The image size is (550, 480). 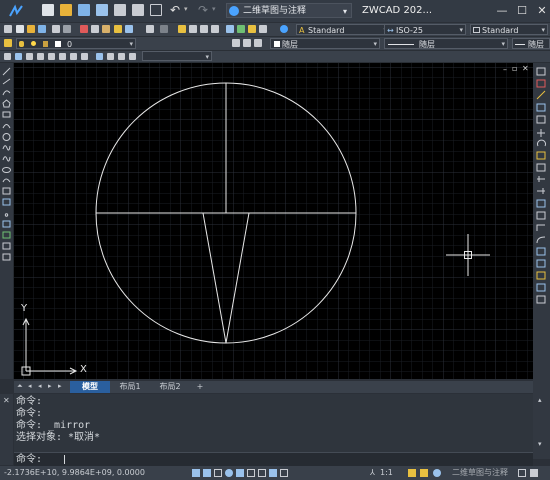 I want to click on pan-icon, so click(x=182, y=29).